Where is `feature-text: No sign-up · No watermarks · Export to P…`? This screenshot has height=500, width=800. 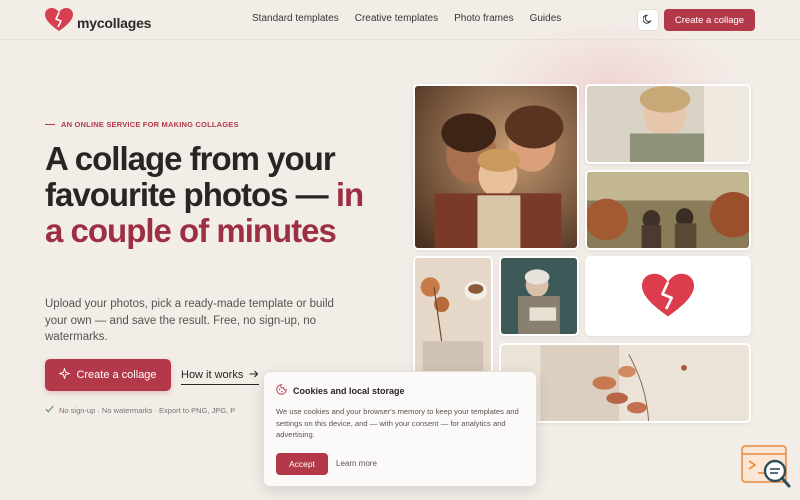 feature-text: No sign-up · No watermarks · Export to P… is located at coordinates (147, 410).